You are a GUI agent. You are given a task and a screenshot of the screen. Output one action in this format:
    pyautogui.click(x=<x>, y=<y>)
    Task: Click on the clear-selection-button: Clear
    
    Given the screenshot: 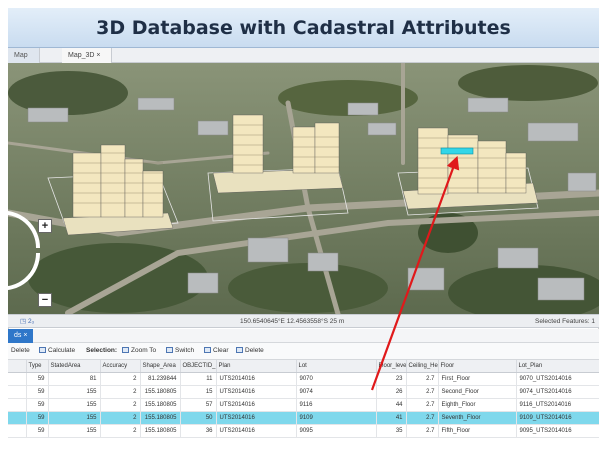 What is the action you would take?
    pyautogui.click(x=216, y=350)
    